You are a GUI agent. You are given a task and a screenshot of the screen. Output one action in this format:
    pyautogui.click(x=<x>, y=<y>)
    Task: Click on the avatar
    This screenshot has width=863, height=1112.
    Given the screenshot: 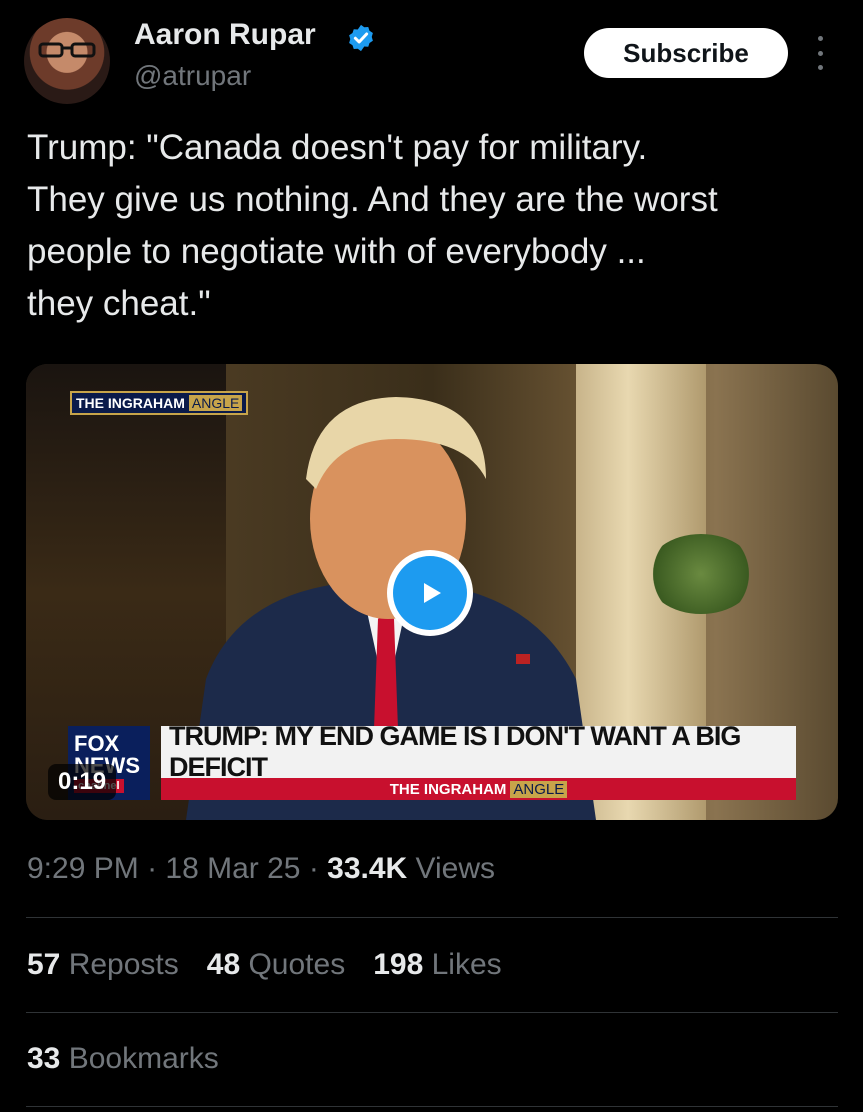 What is the action you would take?
    pyautogui.click(x=67, y=61)
    